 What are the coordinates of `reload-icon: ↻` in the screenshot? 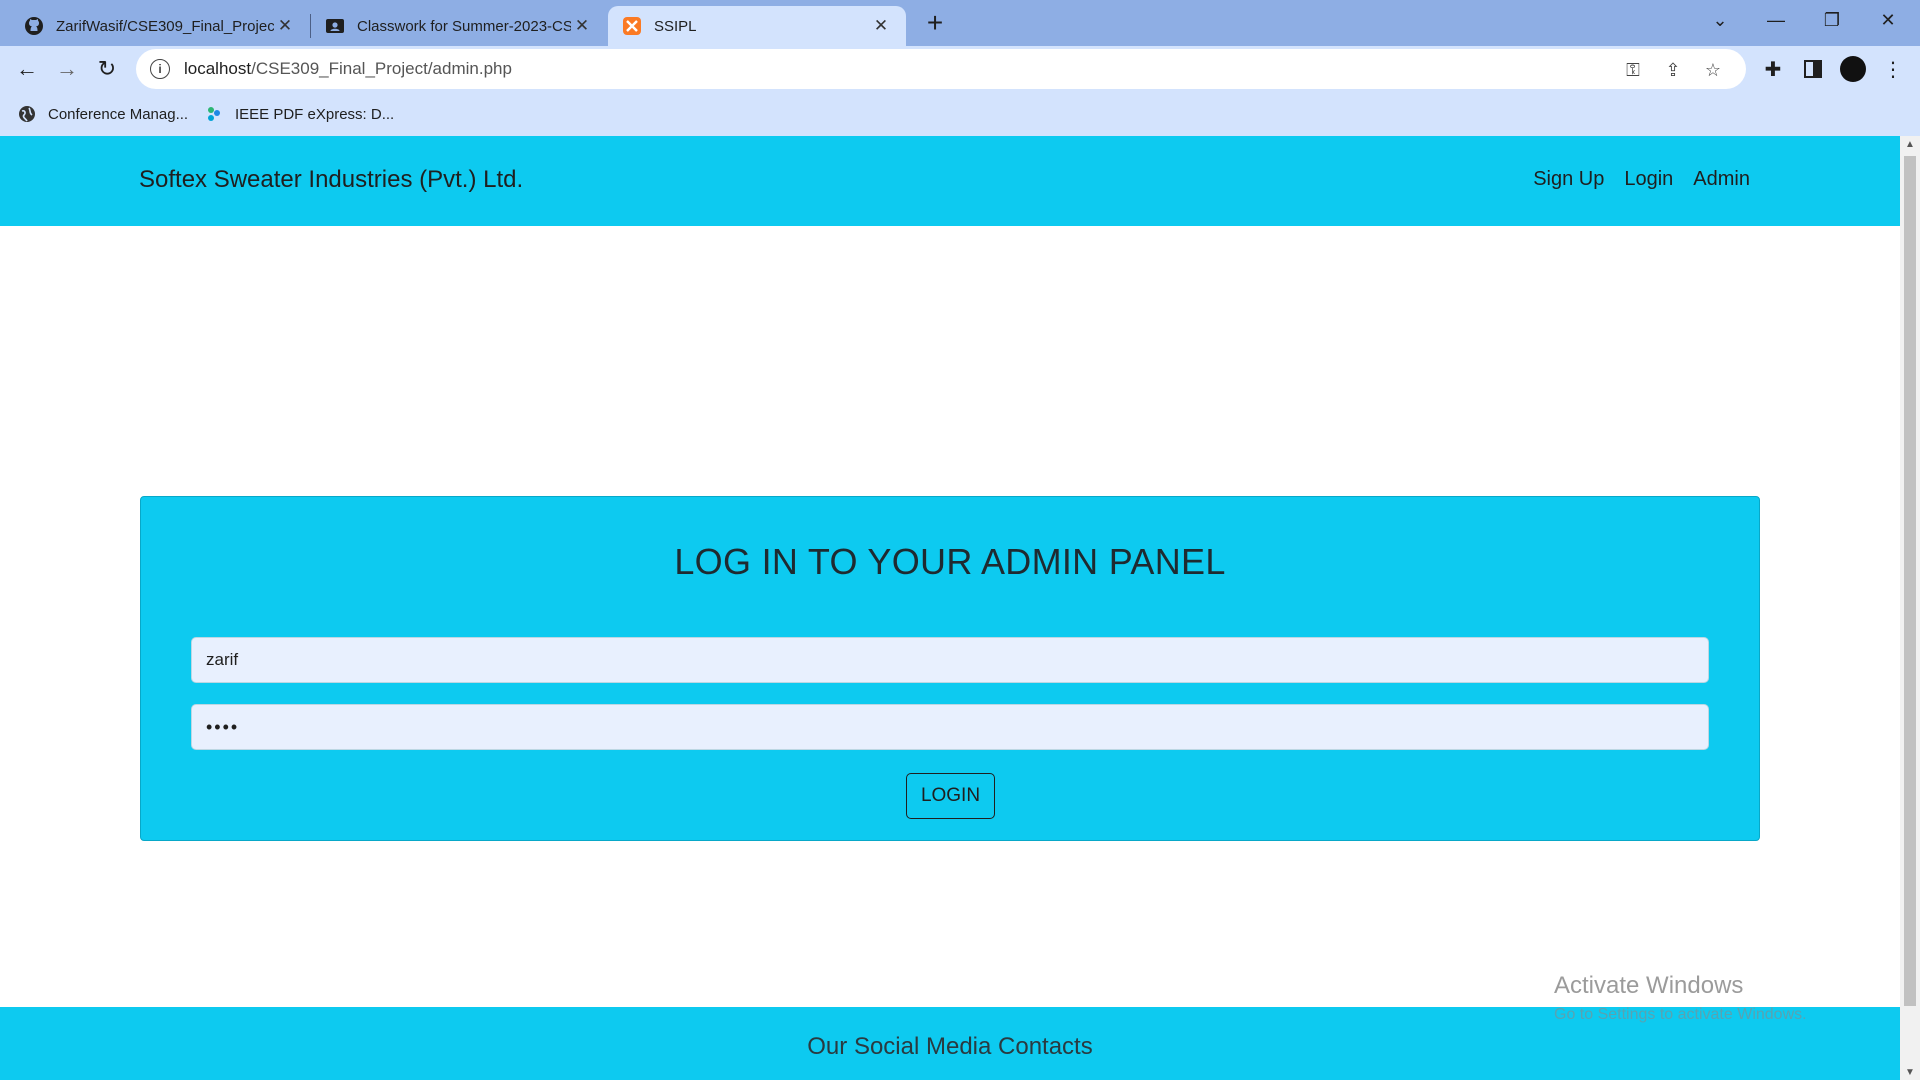 It's located at (107, 69).